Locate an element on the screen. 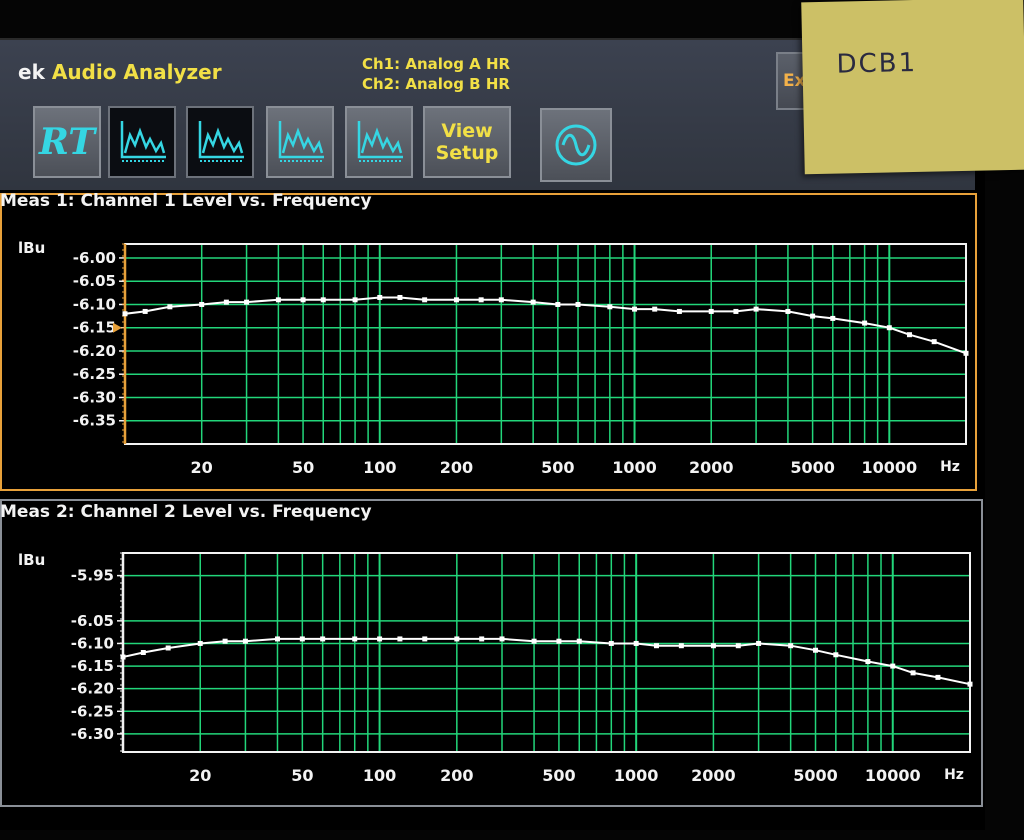 This screenshot has height=840, width=1024. x-unit-label: Hz is located at coordinates (954, 775).